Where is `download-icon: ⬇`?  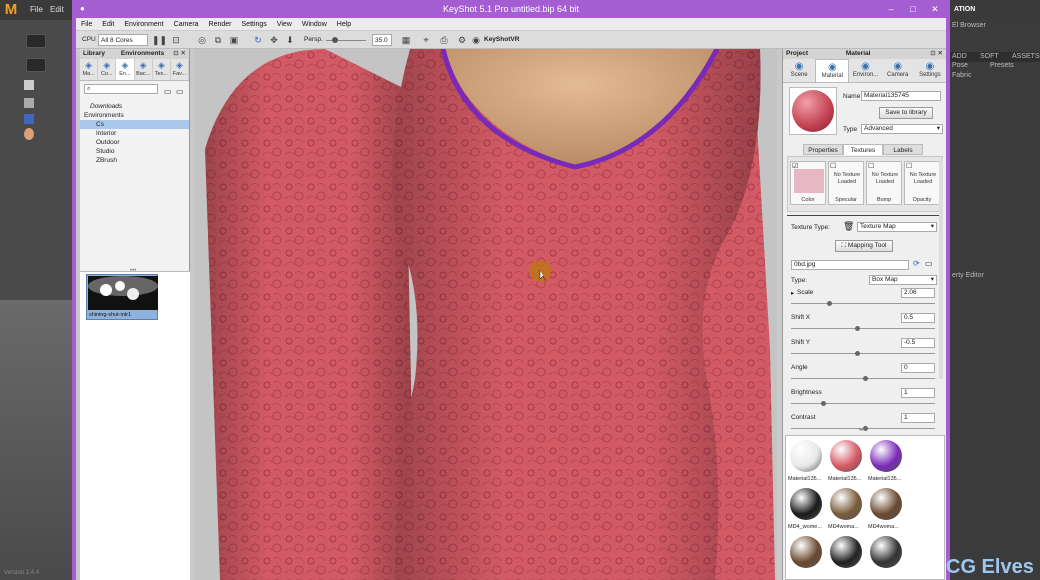
download-icon: ⬇ is located at coordinates (290, 40).